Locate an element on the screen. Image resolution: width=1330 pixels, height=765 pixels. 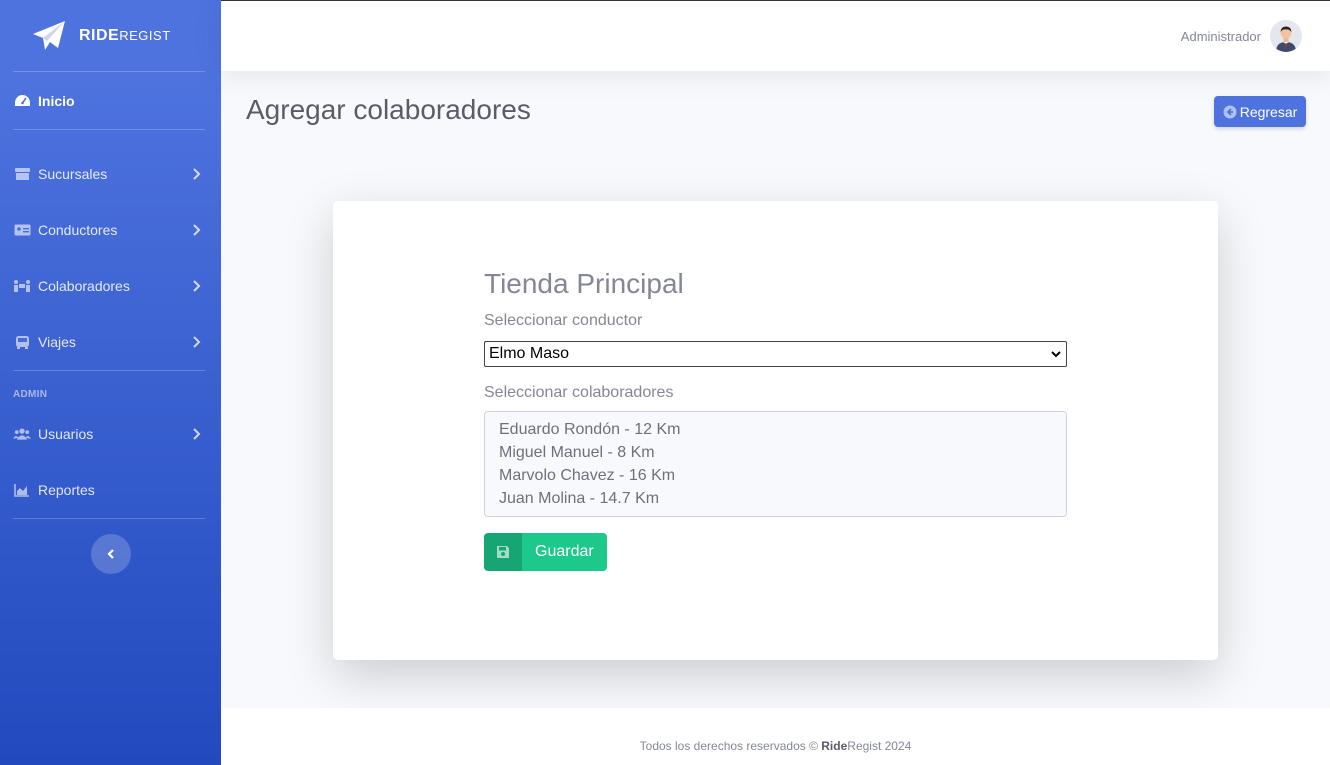
chart-area-icon is located at coordinates (22, 490).